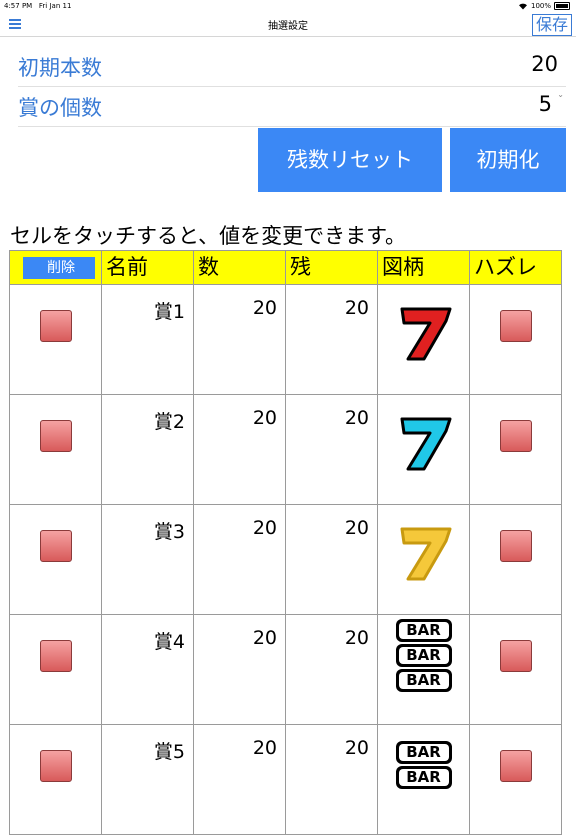  I want to click on save-button: 保存, so click(551, 25).